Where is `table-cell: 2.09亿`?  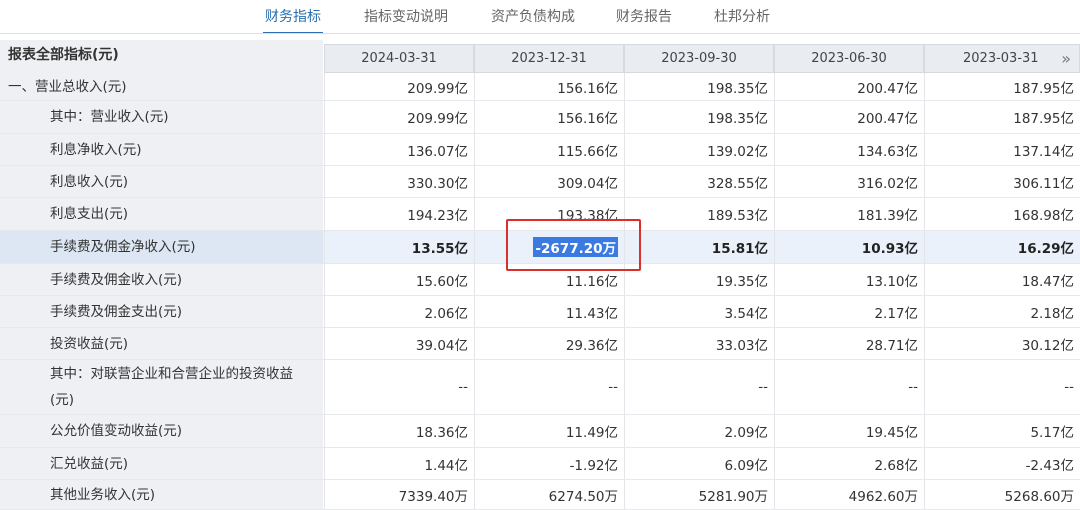
table-cell: 2.09亿 is located at coordinates (699, 431).